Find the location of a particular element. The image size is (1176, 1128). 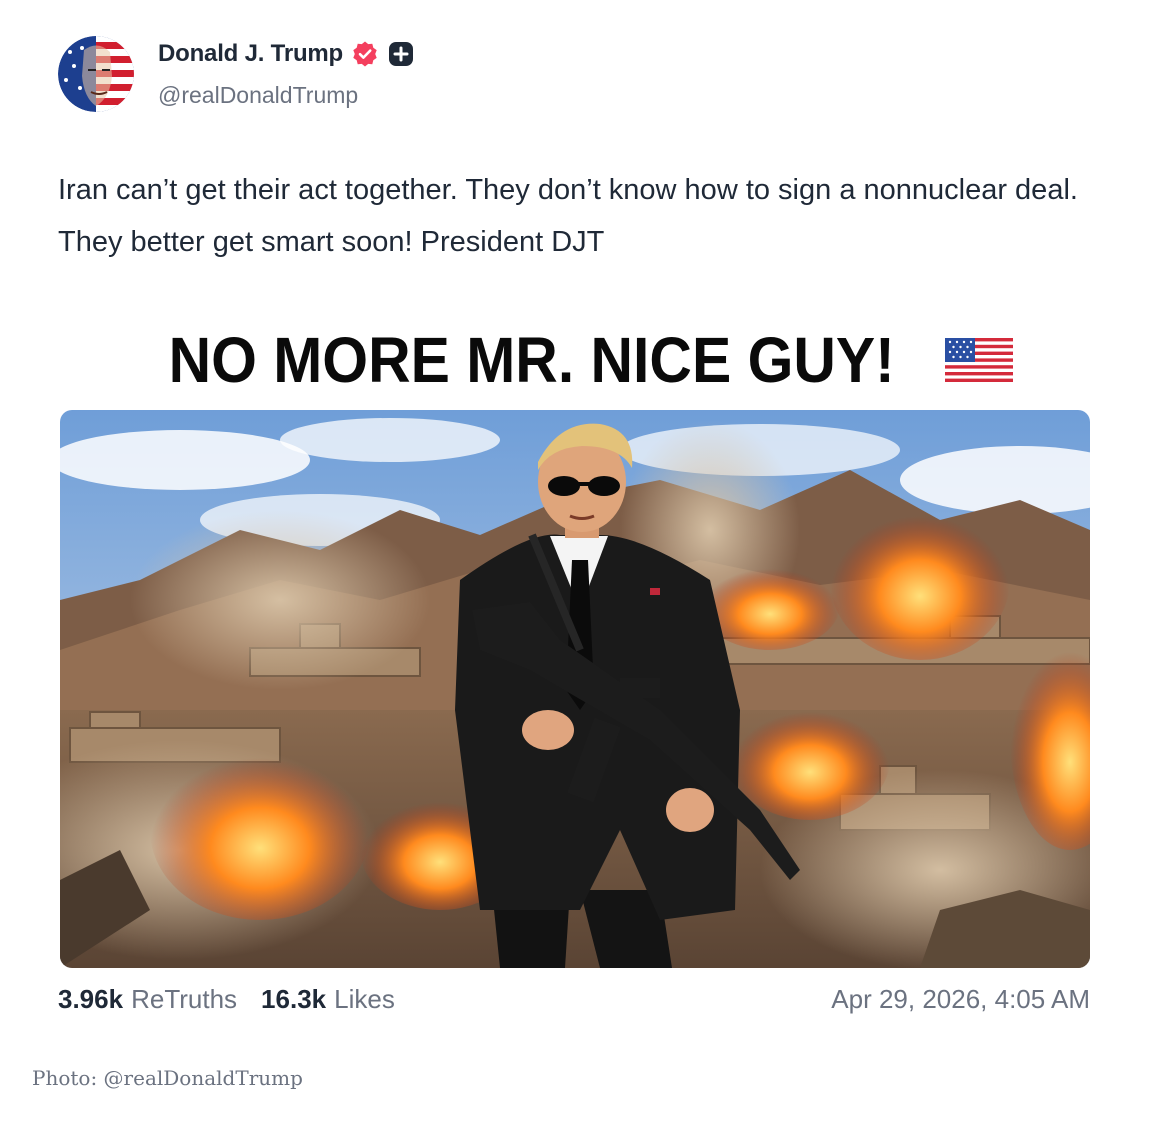

author-name-row: Donald J. Trump is located at coordinates (286, 54).